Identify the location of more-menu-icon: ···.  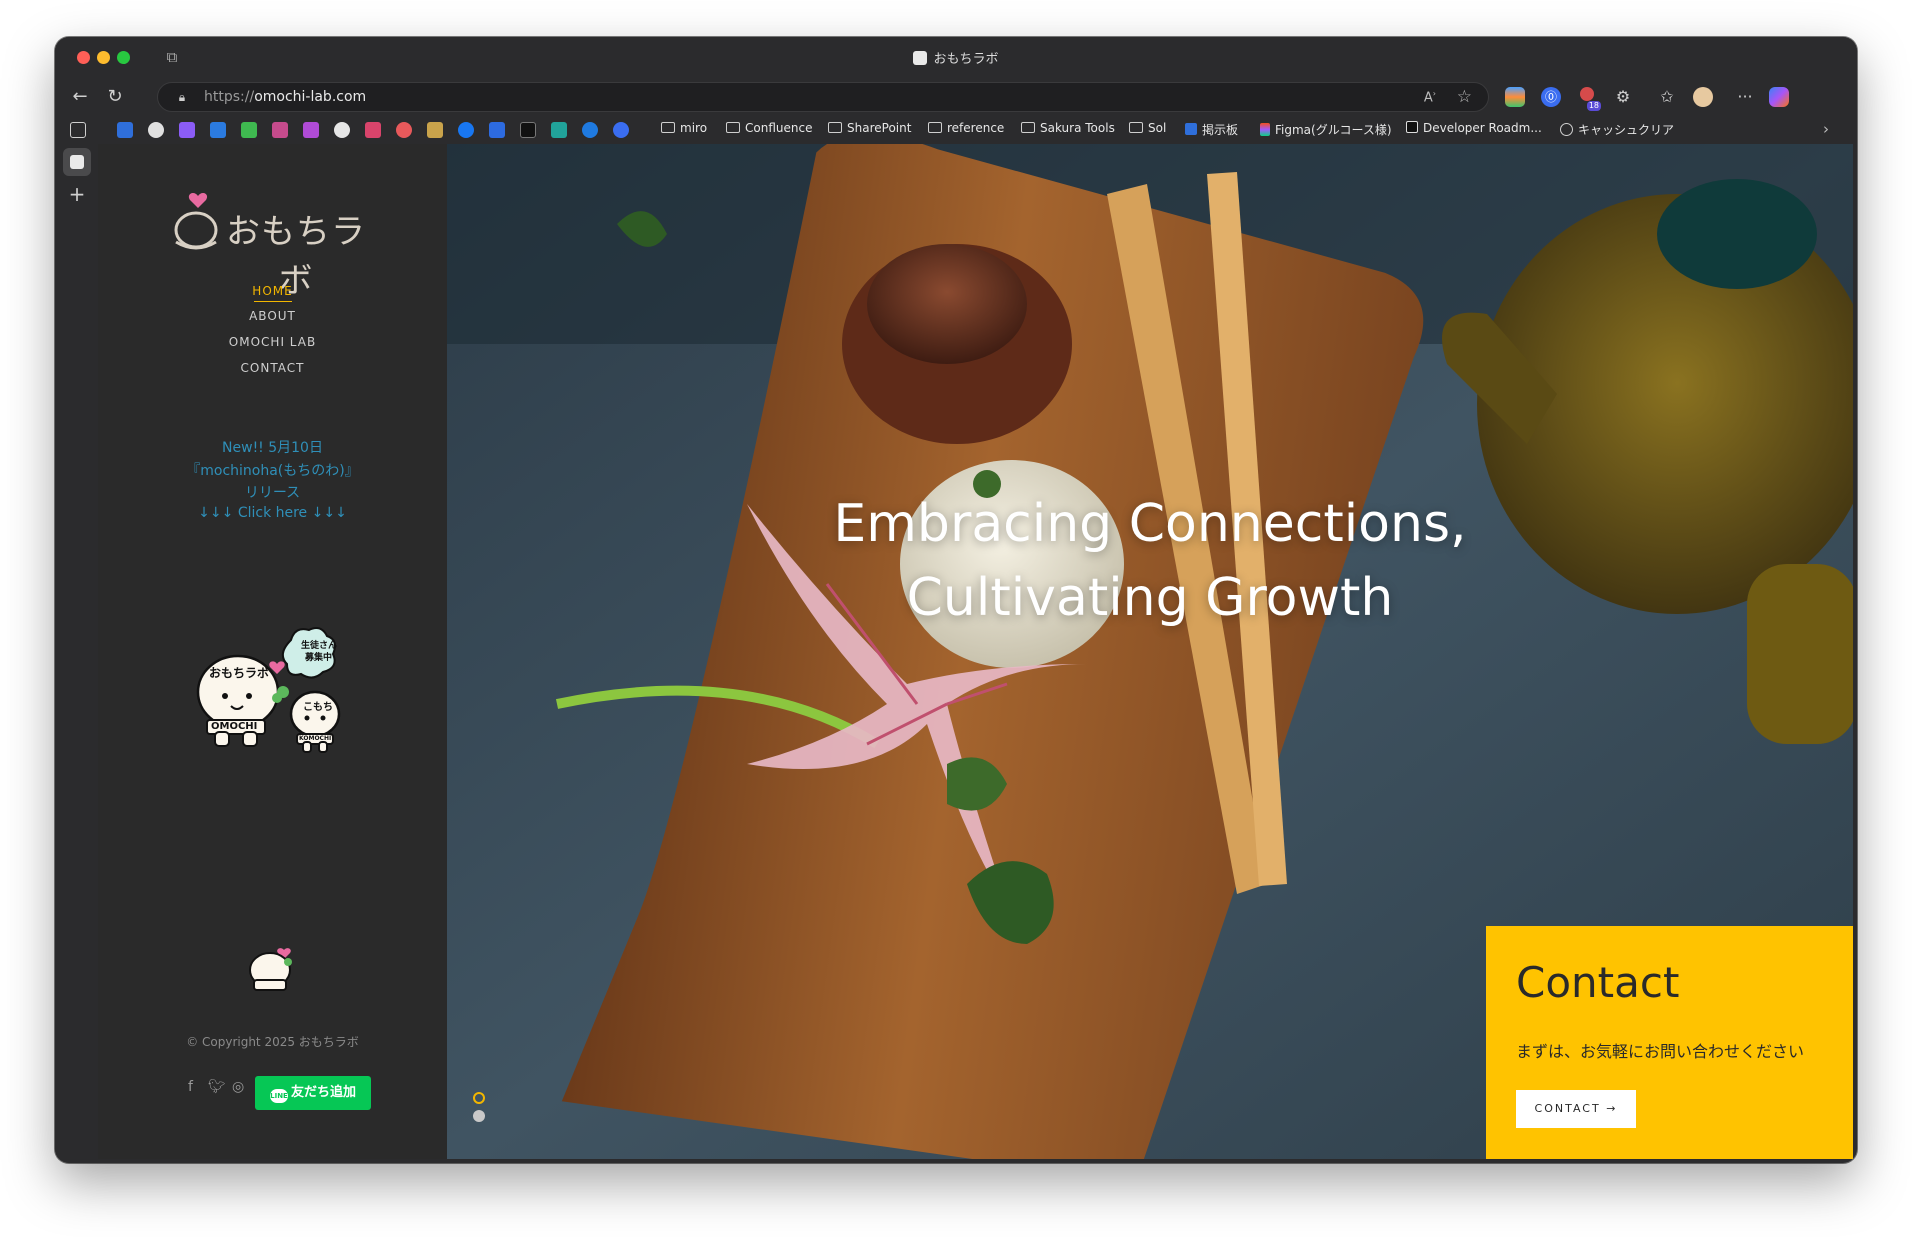
(1745, 97).